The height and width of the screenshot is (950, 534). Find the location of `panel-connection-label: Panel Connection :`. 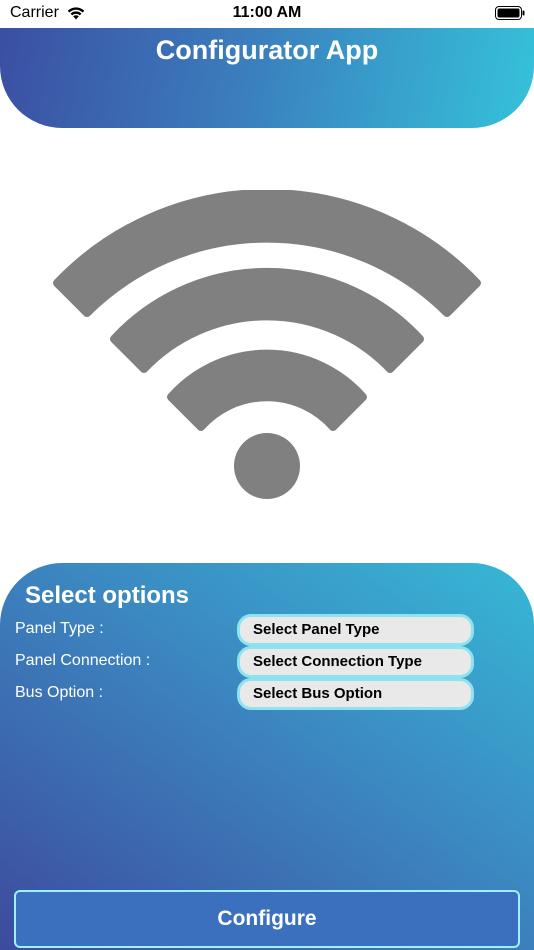

panel-connection-label: Panel Connection : is located at coordinates (83, 660).